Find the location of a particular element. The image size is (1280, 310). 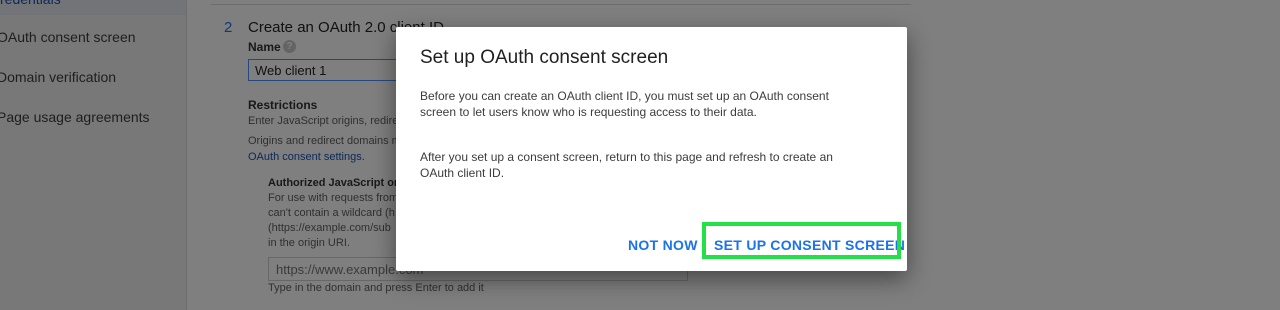

not-now-button: NOT NOW is located at coordinates (663, 245).